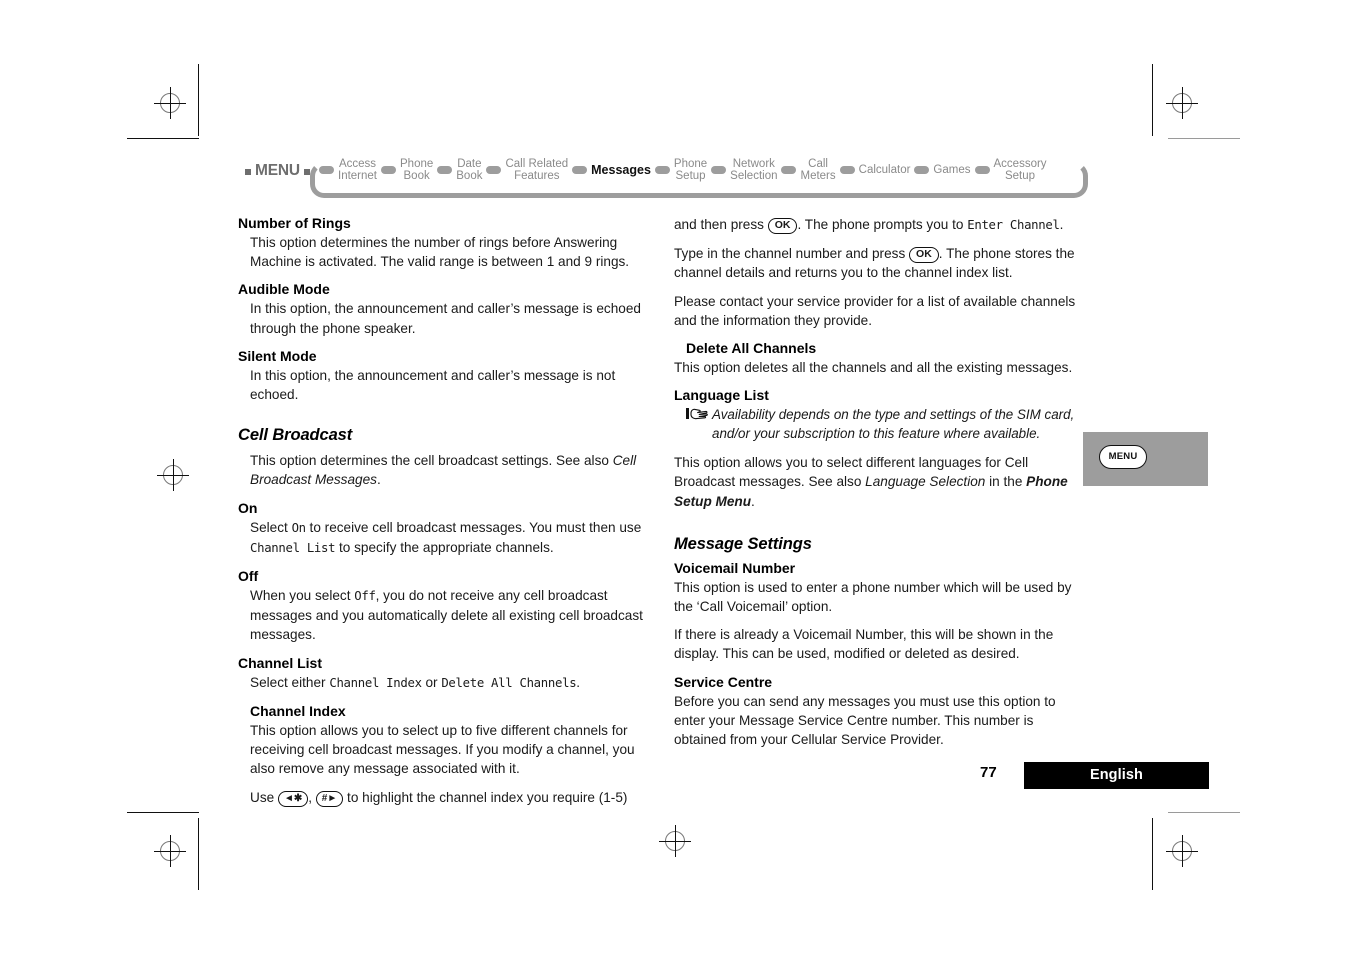  Describe the element at coordinates (690, 170) in the screenshot. I see `menu-map-item-phone-setup: Phone Setup` at that location.